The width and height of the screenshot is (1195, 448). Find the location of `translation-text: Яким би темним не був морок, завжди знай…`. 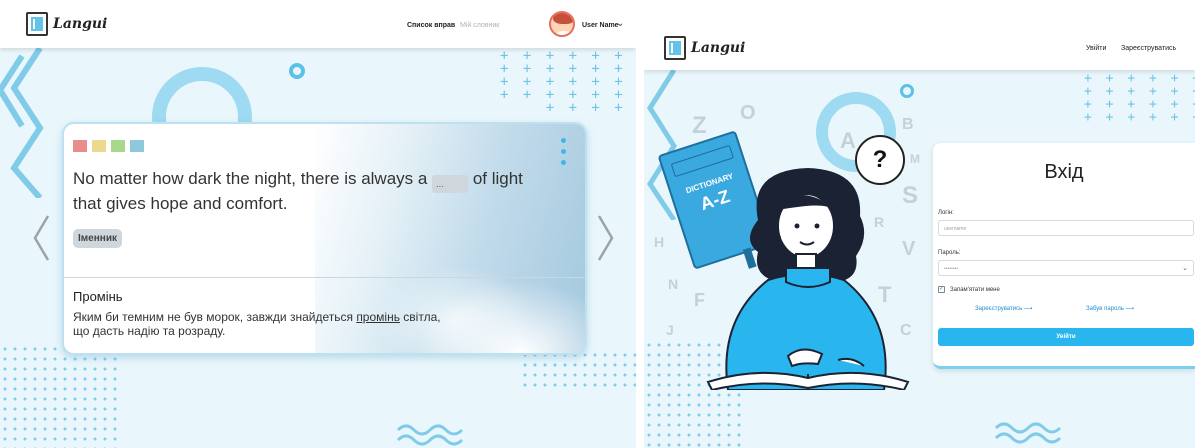

translation-text: Яким би темним не був морок, завжди знай… is located at coordinates (263, 324).